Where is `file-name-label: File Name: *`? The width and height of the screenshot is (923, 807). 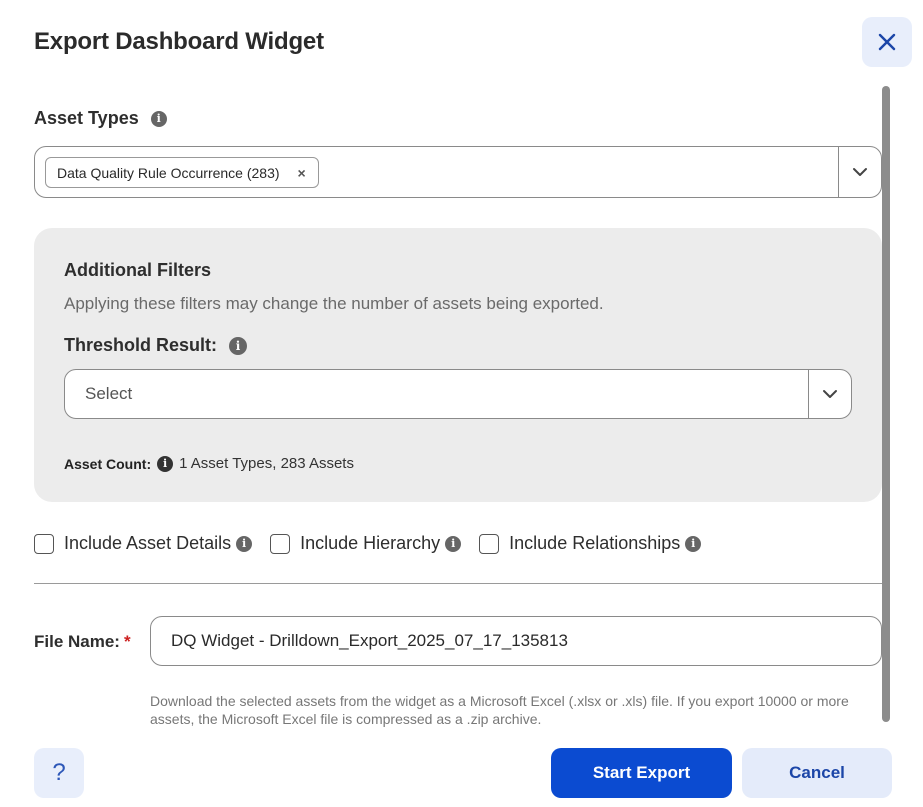 file-name-label: File Name: * is located at coordinates (82, 642).